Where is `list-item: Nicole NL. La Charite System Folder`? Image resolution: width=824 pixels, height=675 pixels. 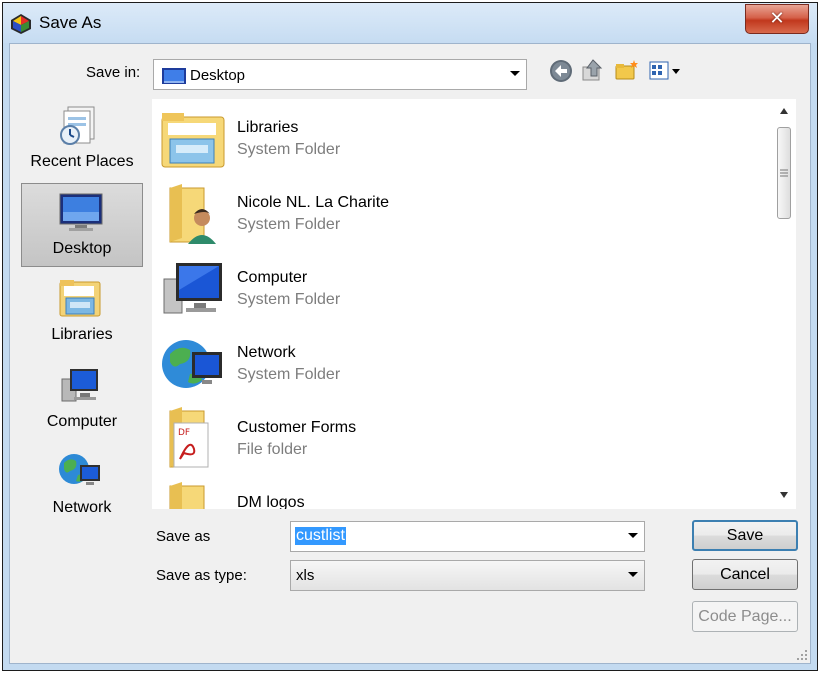 list-item: Nicole NL. La Charite System Folder is located at coordinates (452, 219).